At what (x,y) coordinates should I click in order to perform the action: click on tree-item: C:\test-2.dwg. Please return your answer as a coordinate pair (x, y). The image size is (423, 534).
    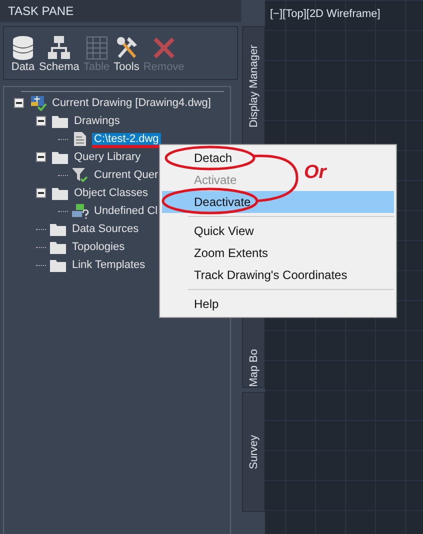
    Looking at the image, I should click on (126, 139).